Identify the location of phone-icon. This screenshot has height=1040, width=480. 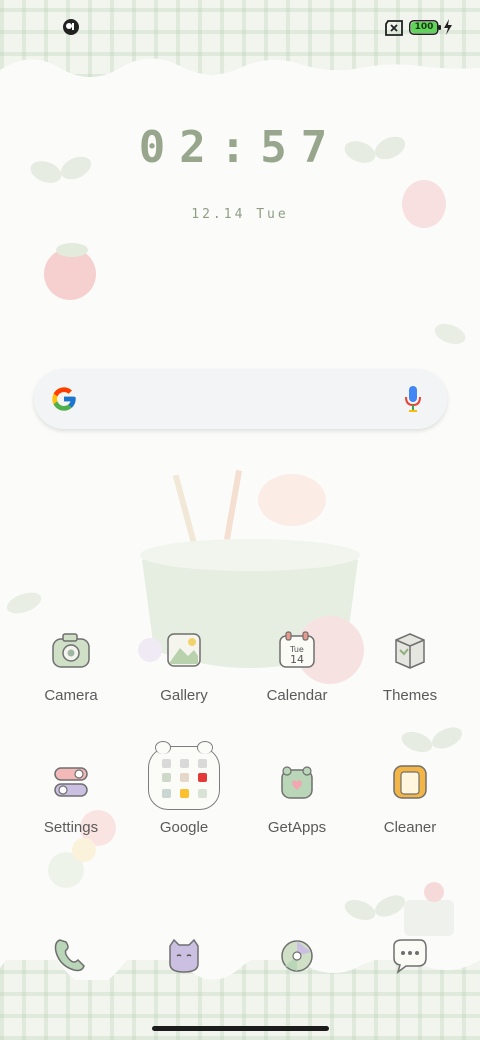
(70, 956).